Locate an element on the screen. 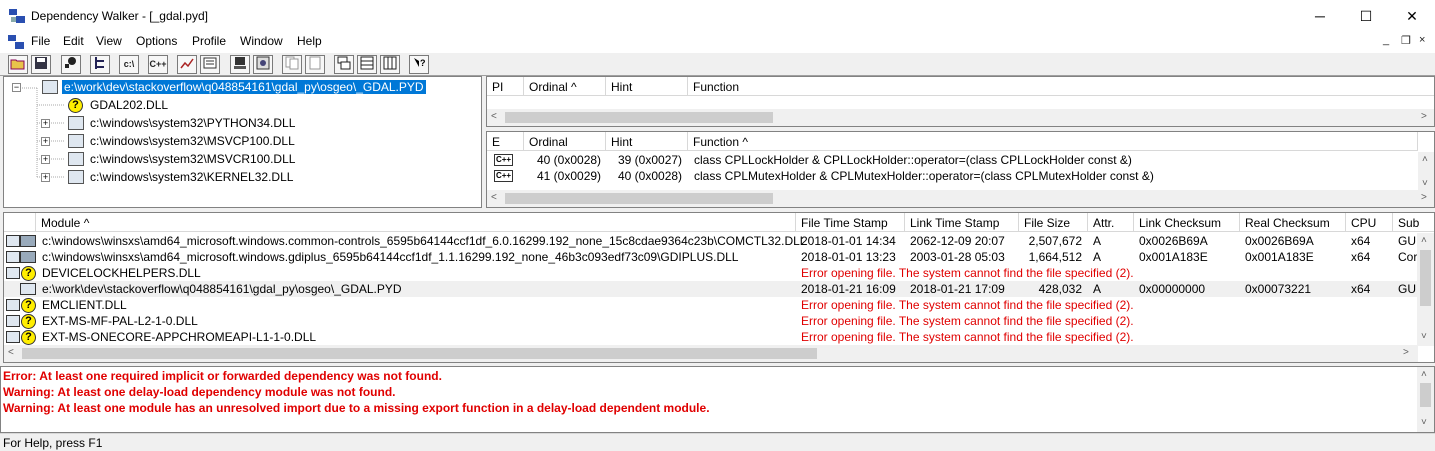  column-header: Link Time Stamp is located at coordinates (962, 222).